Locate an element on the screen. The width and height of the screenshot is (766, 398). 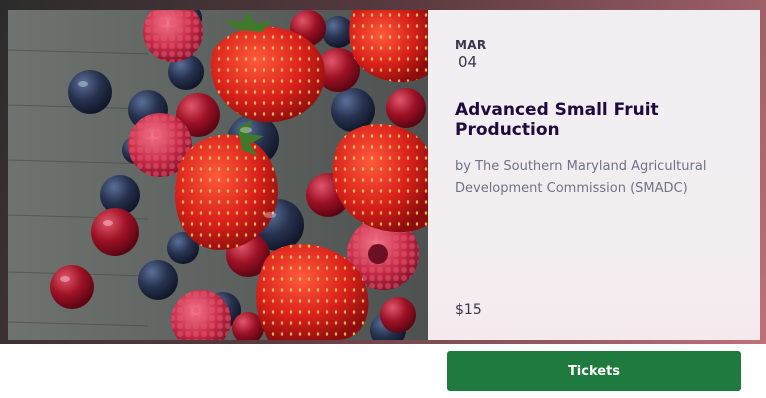
event-date-month: MAR is located at coordinates (471, 45).